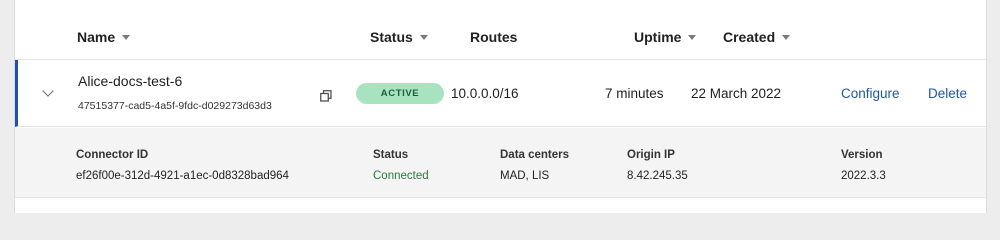 This screenshot has height=240, width=1000. Describe the element at coordinates (112, 155) in the screenshot. I see `connector-id-label: Connector ID` at that location.